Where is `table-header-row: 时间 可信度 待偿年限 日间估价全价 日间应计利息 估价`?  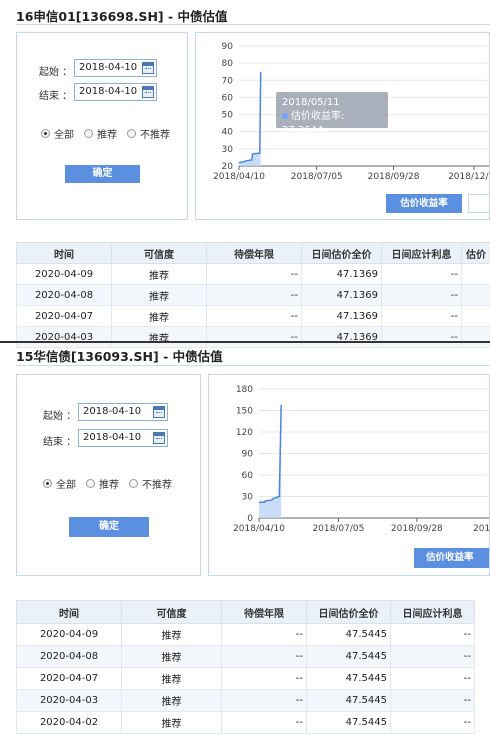
table-header-row: 时间 可信度 待偿年限 日间估价全价 日间应计利息 估价 is located at coordinates (253, 253).